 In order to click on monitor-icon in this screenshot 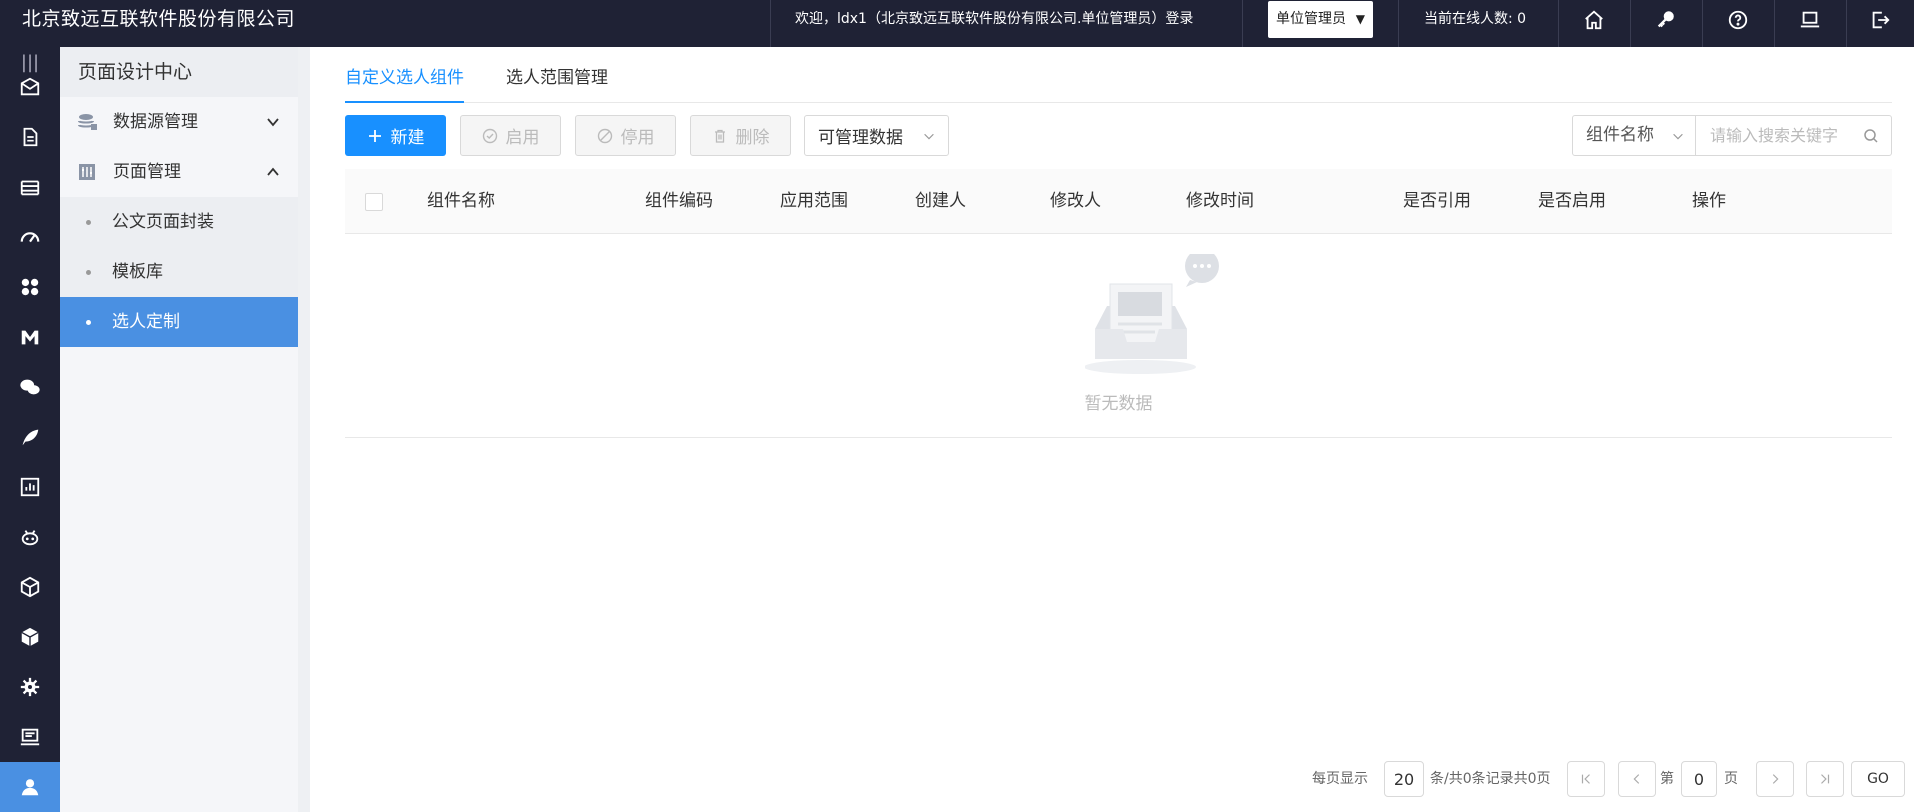, I will do `click(1810, 19)`.